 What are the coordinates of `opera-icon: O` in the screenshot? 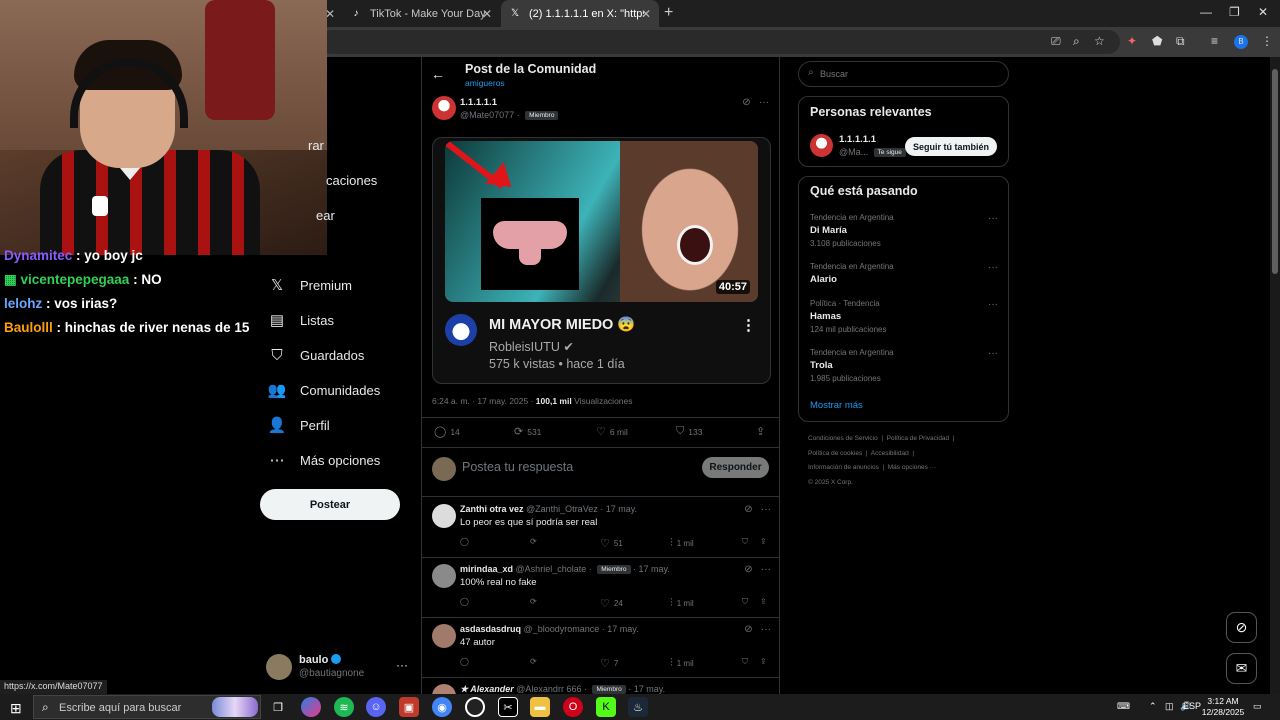 It's located at (573, 707).